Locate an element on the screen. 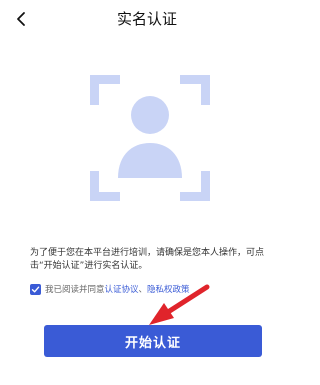  checkmark-icon is located at coordinates (35, 289).